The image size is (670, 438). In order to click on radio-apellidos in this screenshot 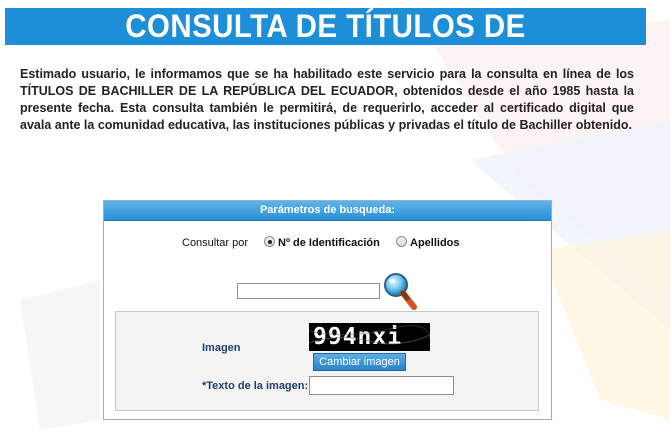, I will do `click(401, 241)`.